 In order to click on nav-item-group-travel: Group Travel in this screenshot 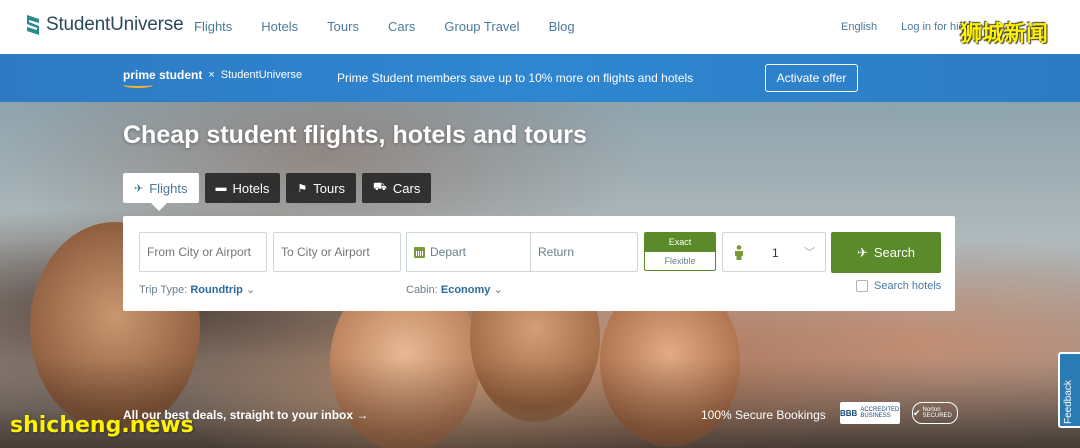, I will do `click(481, 26)`.